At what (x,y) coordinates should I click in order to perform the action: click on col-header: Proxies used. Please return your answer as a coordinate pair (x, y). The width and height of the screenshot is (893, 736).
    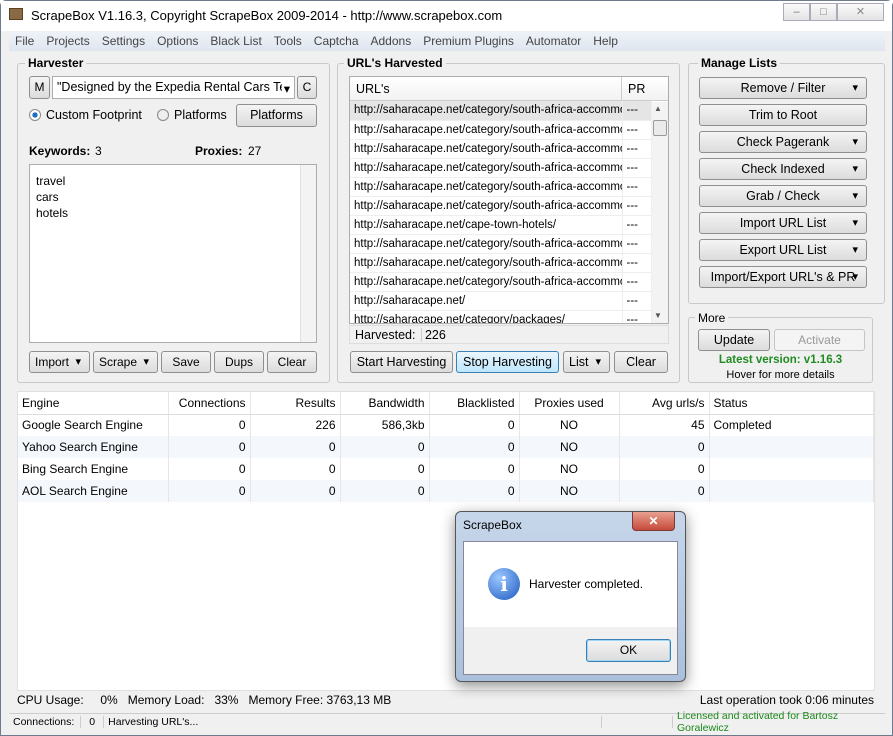
    Looking at the image, I should click on (569, 403).